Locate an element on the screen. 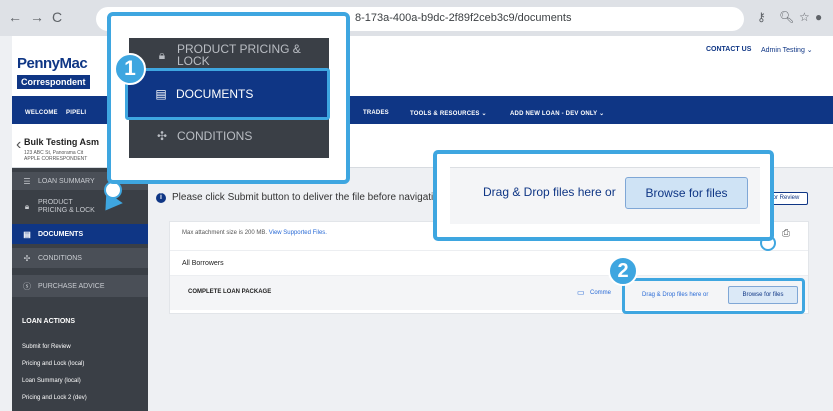 This screenshot has height=411, width=833. dollar-icon: ⓢ is located at coordinates (27, 286).